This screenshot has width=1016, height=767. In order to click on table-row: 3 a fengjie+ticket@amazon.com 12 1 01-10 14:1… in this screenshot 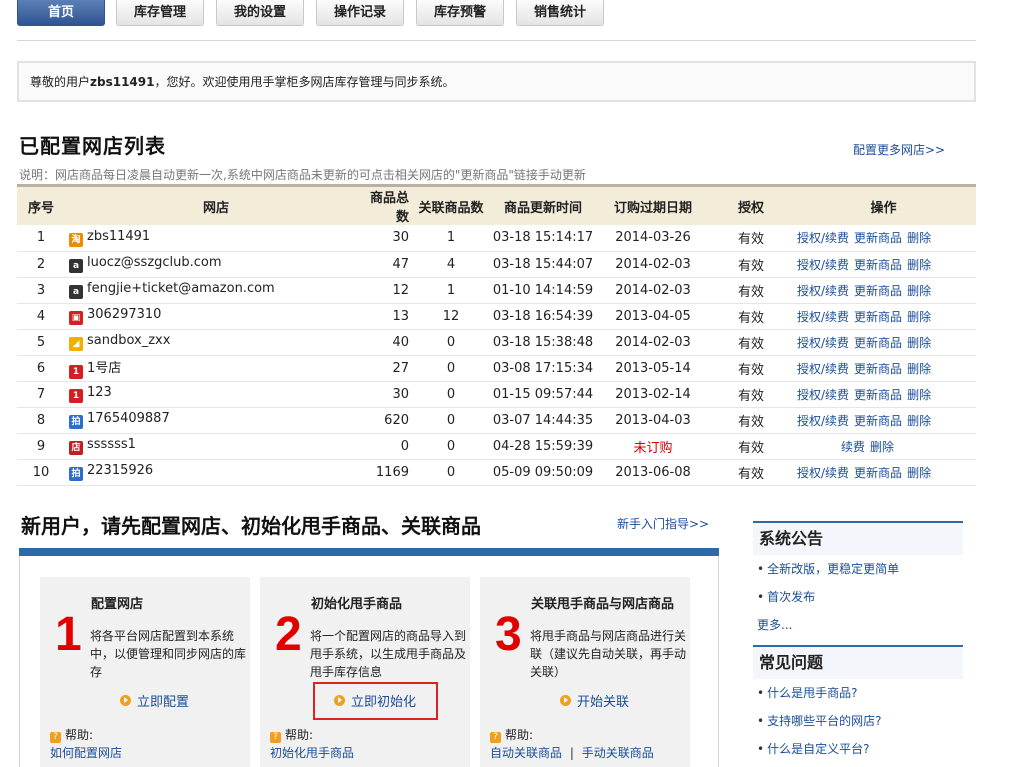, I will do `click(496, 290)`.